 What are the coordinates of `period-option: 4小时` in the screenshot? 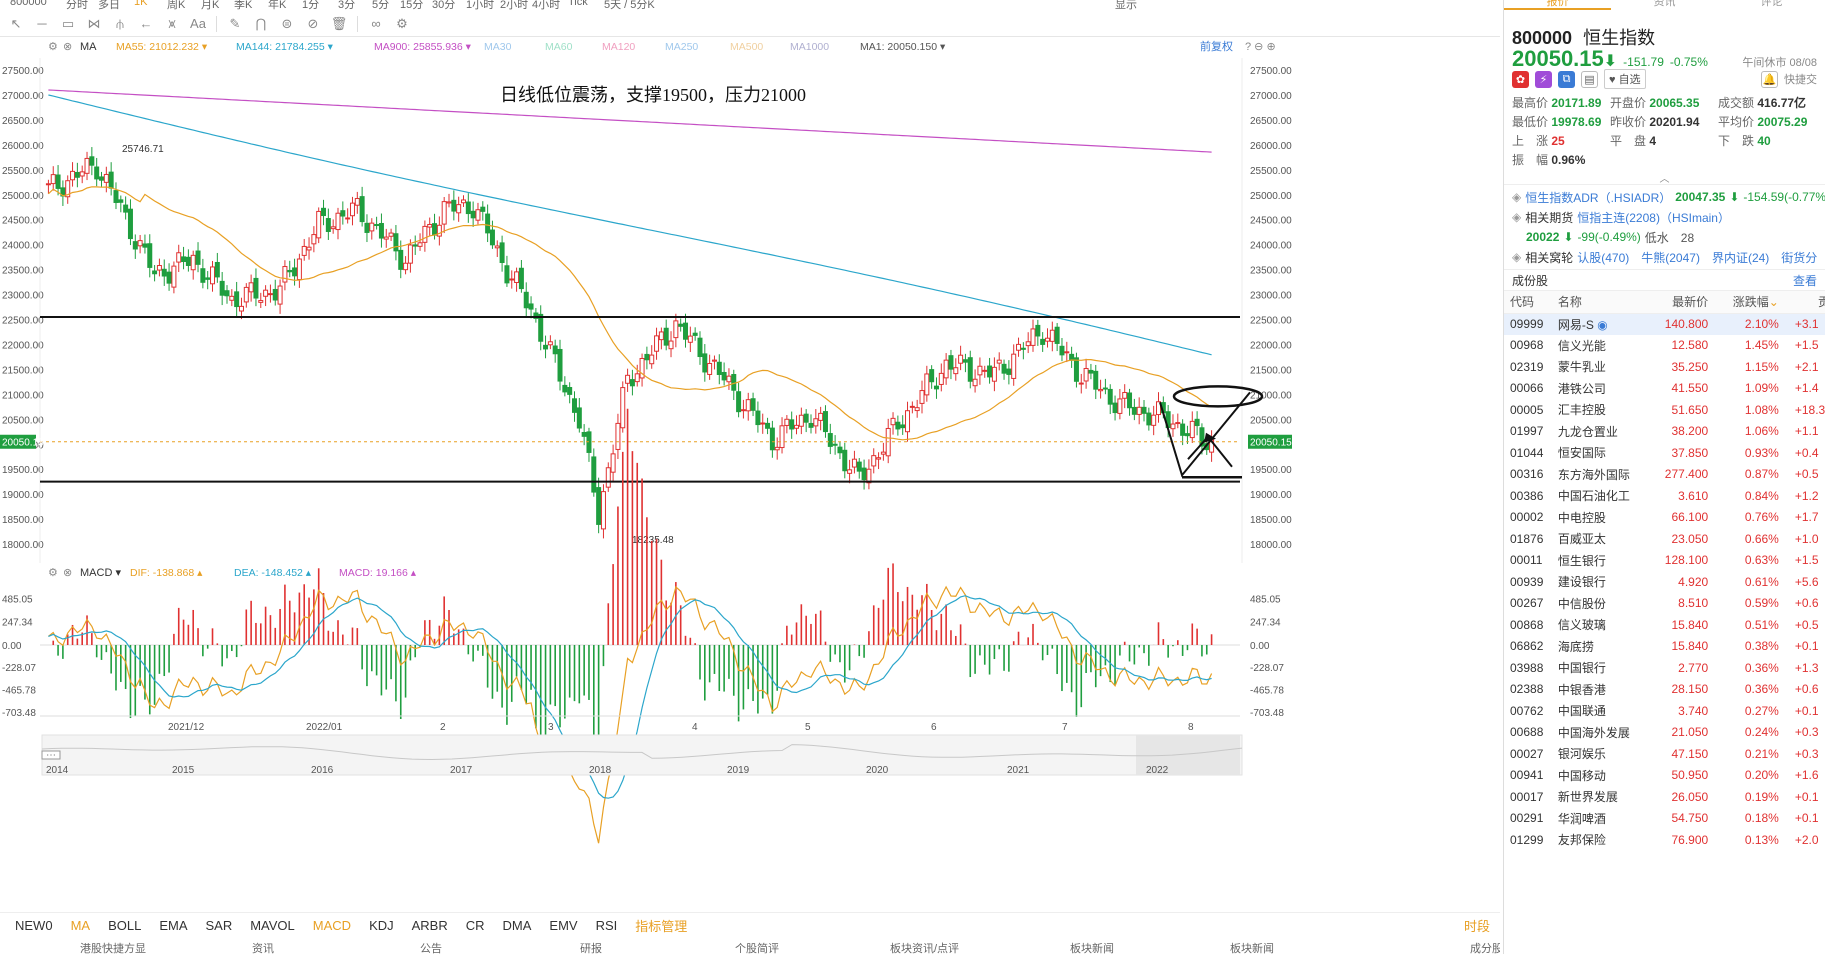 It's located at (546, 5).